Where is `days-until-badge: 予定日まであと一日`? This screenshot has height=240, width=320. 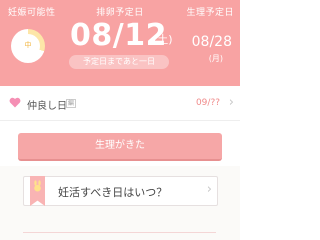
days-until-badge: 予定日まであと一日 is located at coordinates (119, 62).